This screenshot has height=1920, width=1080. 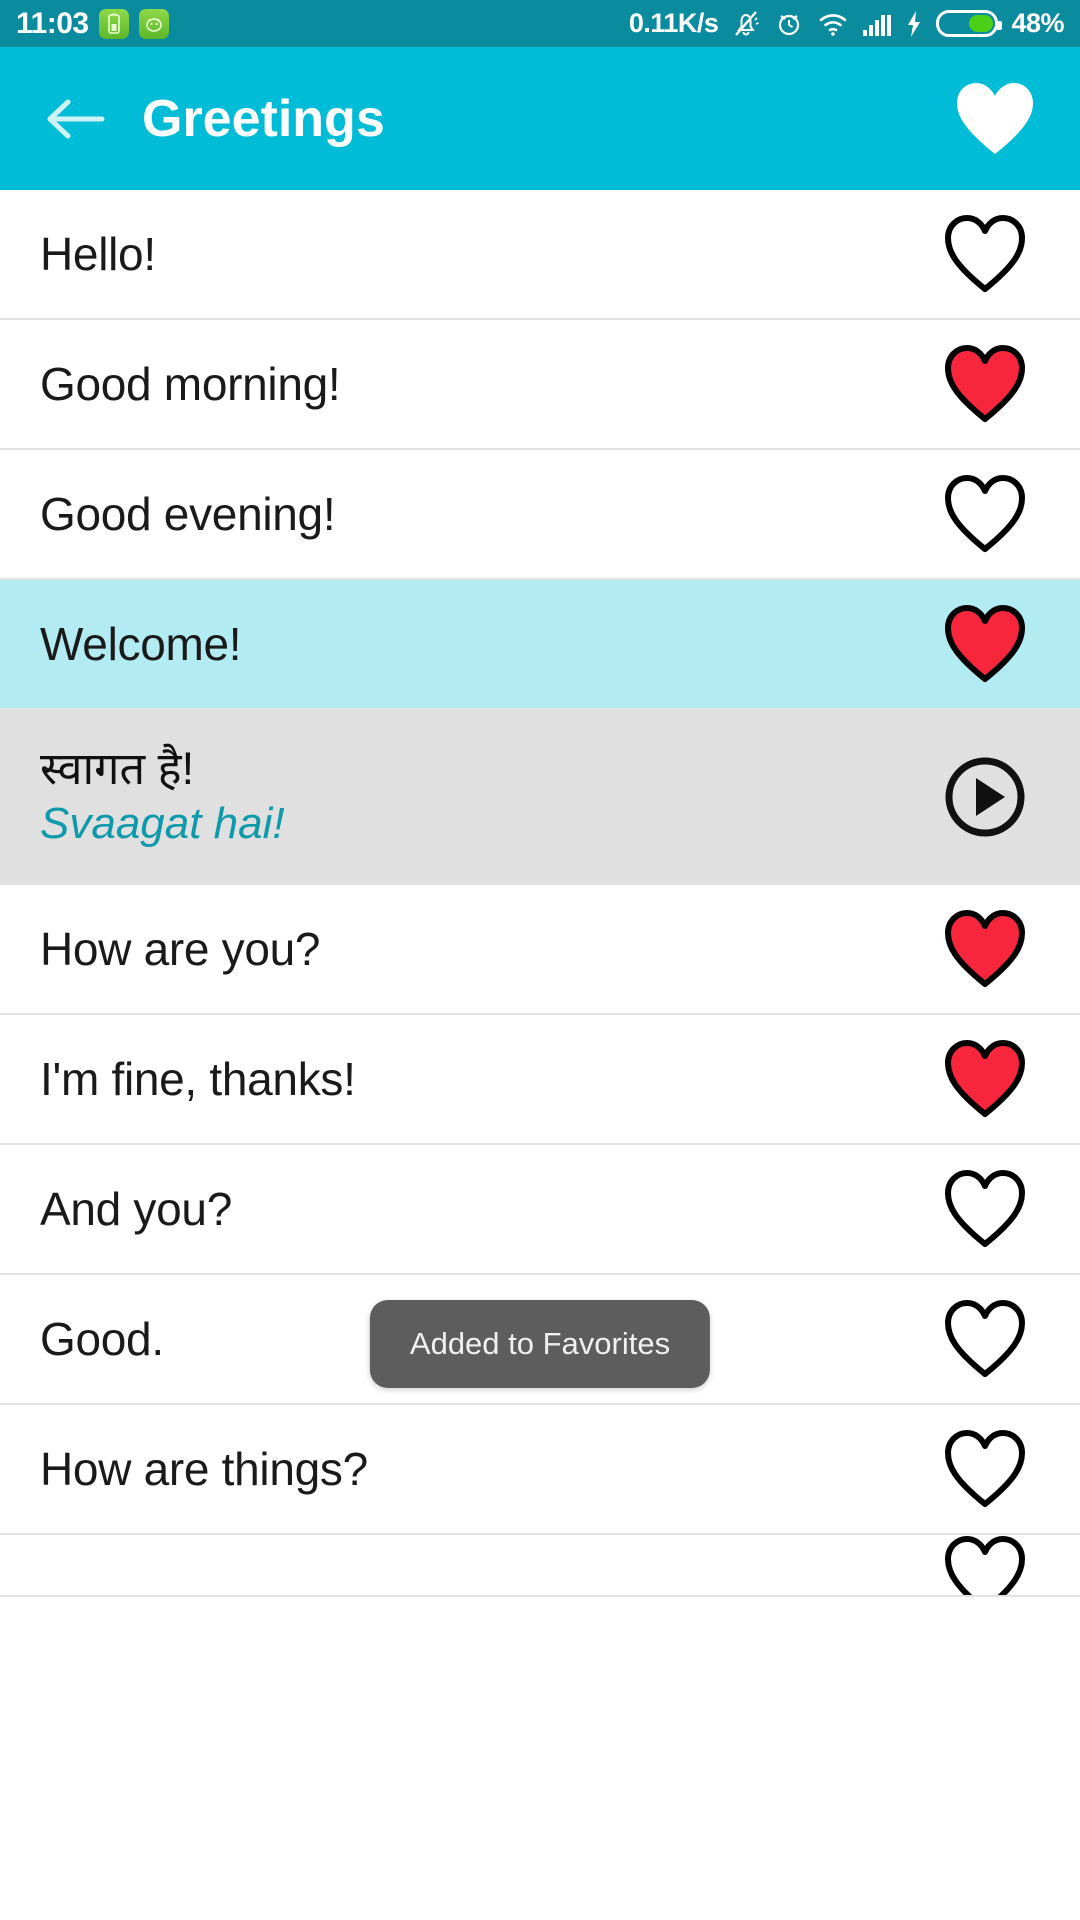 I want to click on translation-native-text: स्वागत है!, so click(x=117, y=769).